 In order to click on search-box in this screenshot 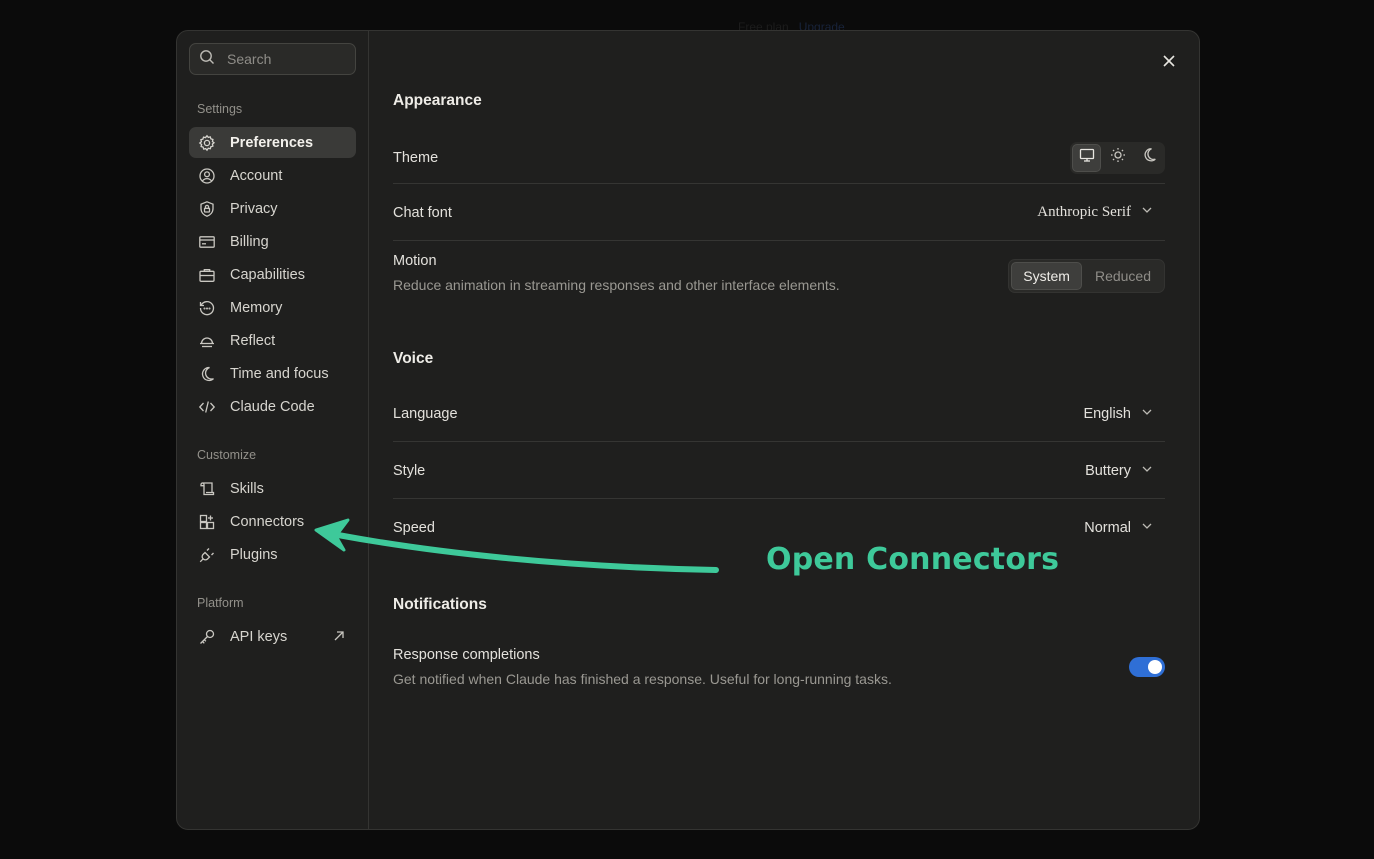, I will do `click(272, 59)`.